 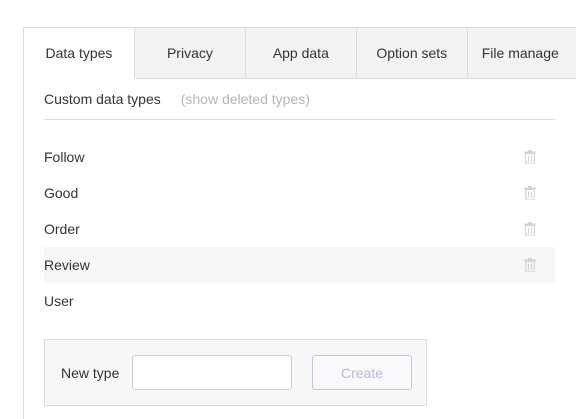 I want to click on tab-data-types: Data types, so click(x=79, y=53).